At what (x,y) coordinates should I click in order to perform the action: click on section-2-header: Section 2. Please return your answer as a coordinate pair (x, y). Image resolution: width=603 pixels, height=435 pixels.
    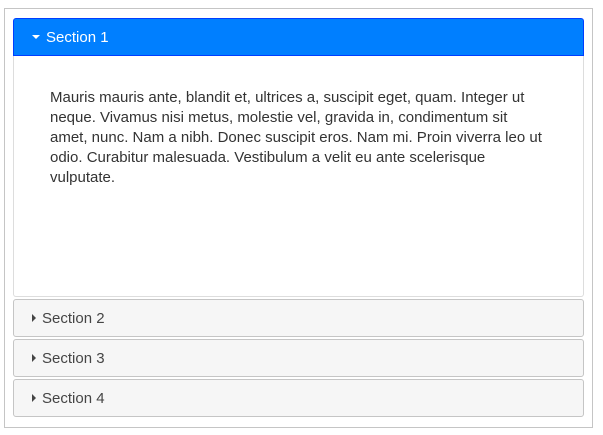
    Looking at the image, I should click on (298, 318).